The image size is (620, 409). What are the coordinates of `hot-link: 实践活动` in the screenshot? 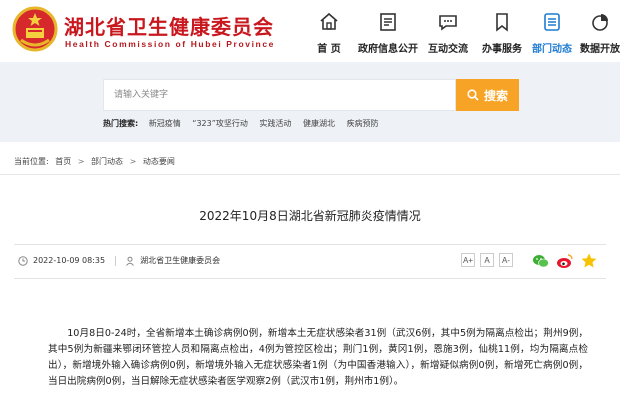 It's located at (275, 123).